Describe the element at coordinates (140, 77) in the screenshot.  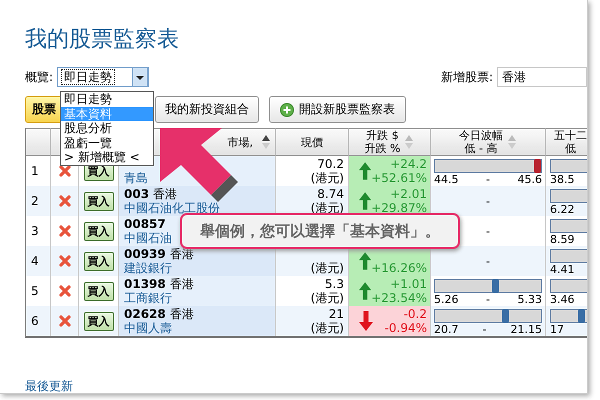
I see `dropdown-caret-icon` at that location.